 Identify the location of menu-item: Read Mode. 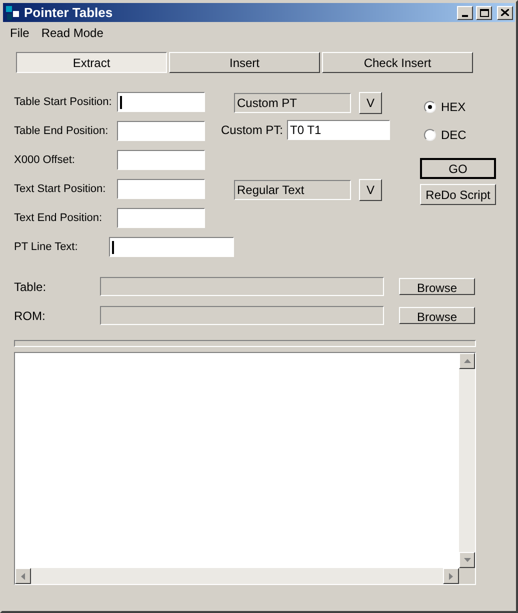
(72, 33).